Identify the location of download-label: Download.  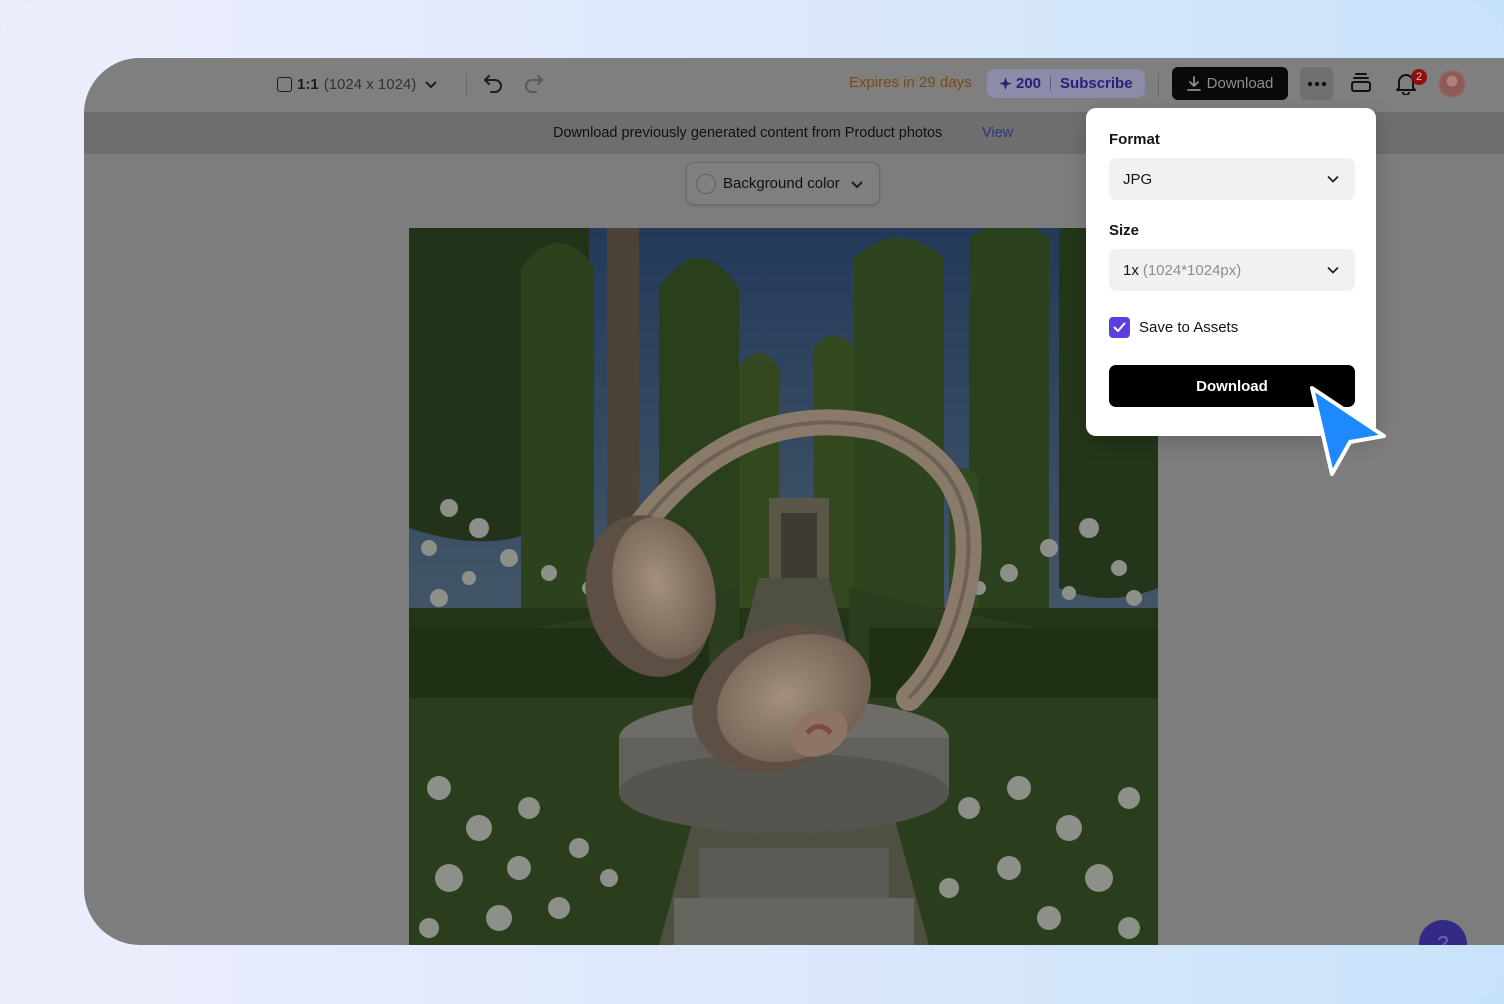
(1240, 83).